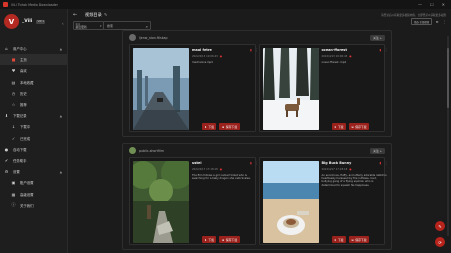 This screenshot has height=253, width=451. Describe the element at coordinates (334, 62) in the screenshot. I see `video-description: ocean fforest .mp4` at that location.